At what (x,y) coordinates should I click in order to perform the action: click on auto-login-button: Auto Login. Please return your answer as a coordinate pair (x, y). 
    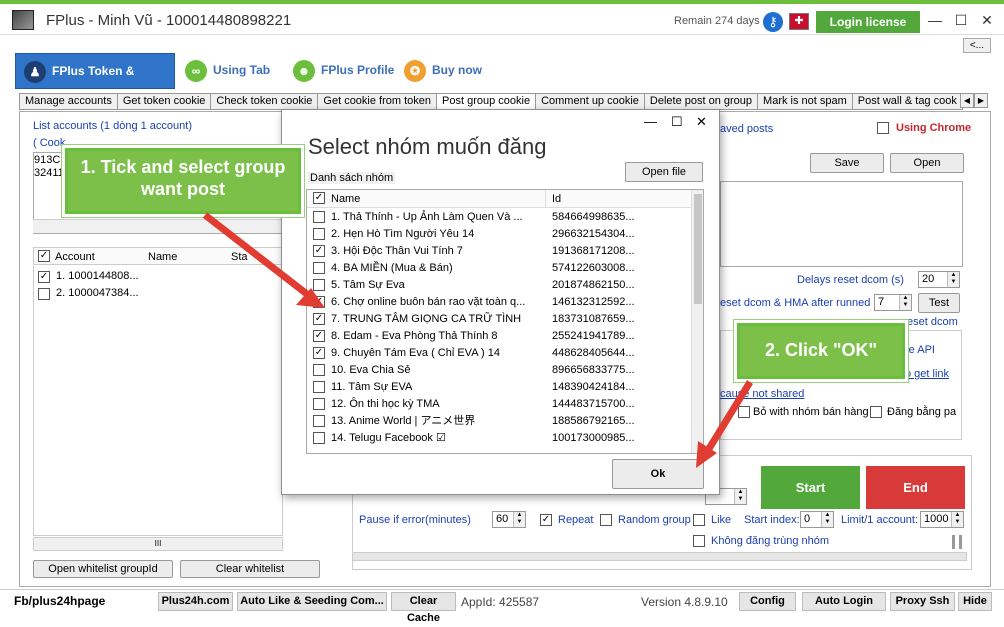
    Looking at the image, I should click on (844, 601).